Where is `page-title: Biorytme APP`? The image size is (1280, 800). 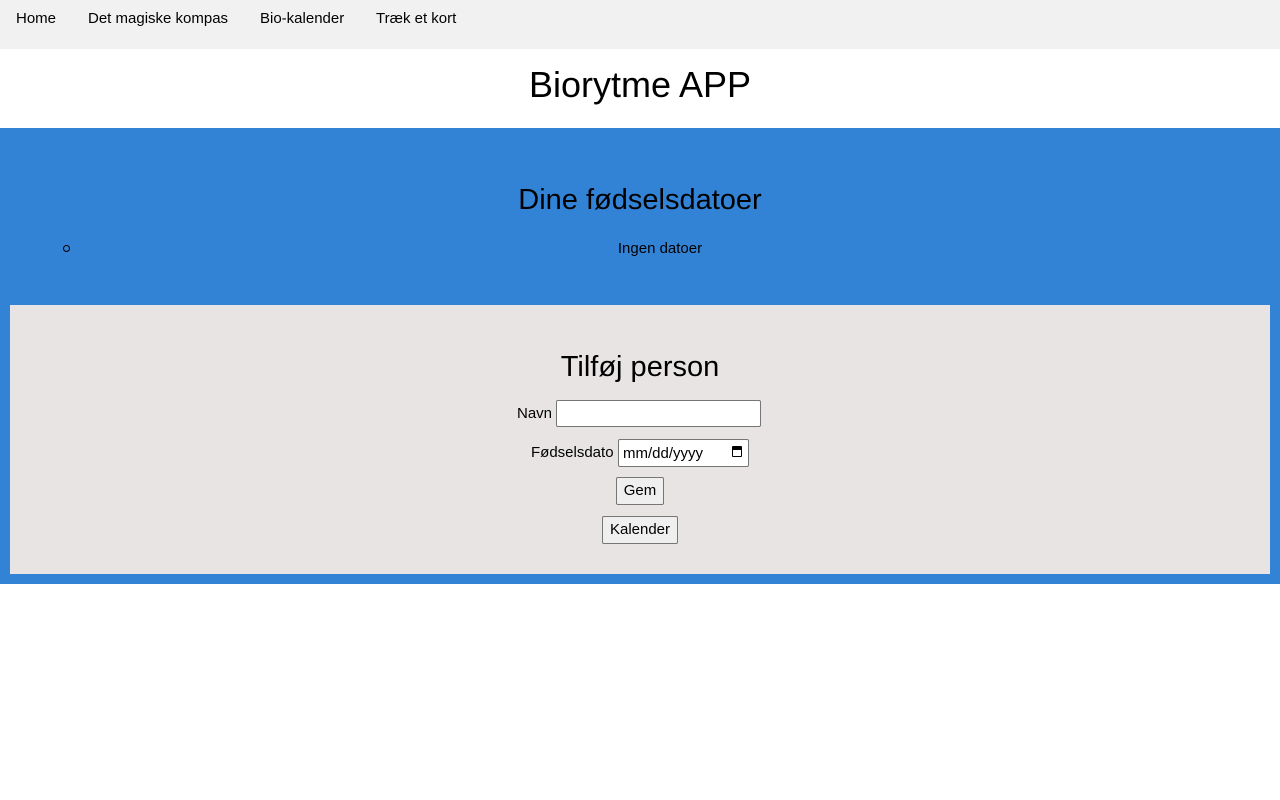 page-title: Biorytme APP is located at coordinates (640, 84).